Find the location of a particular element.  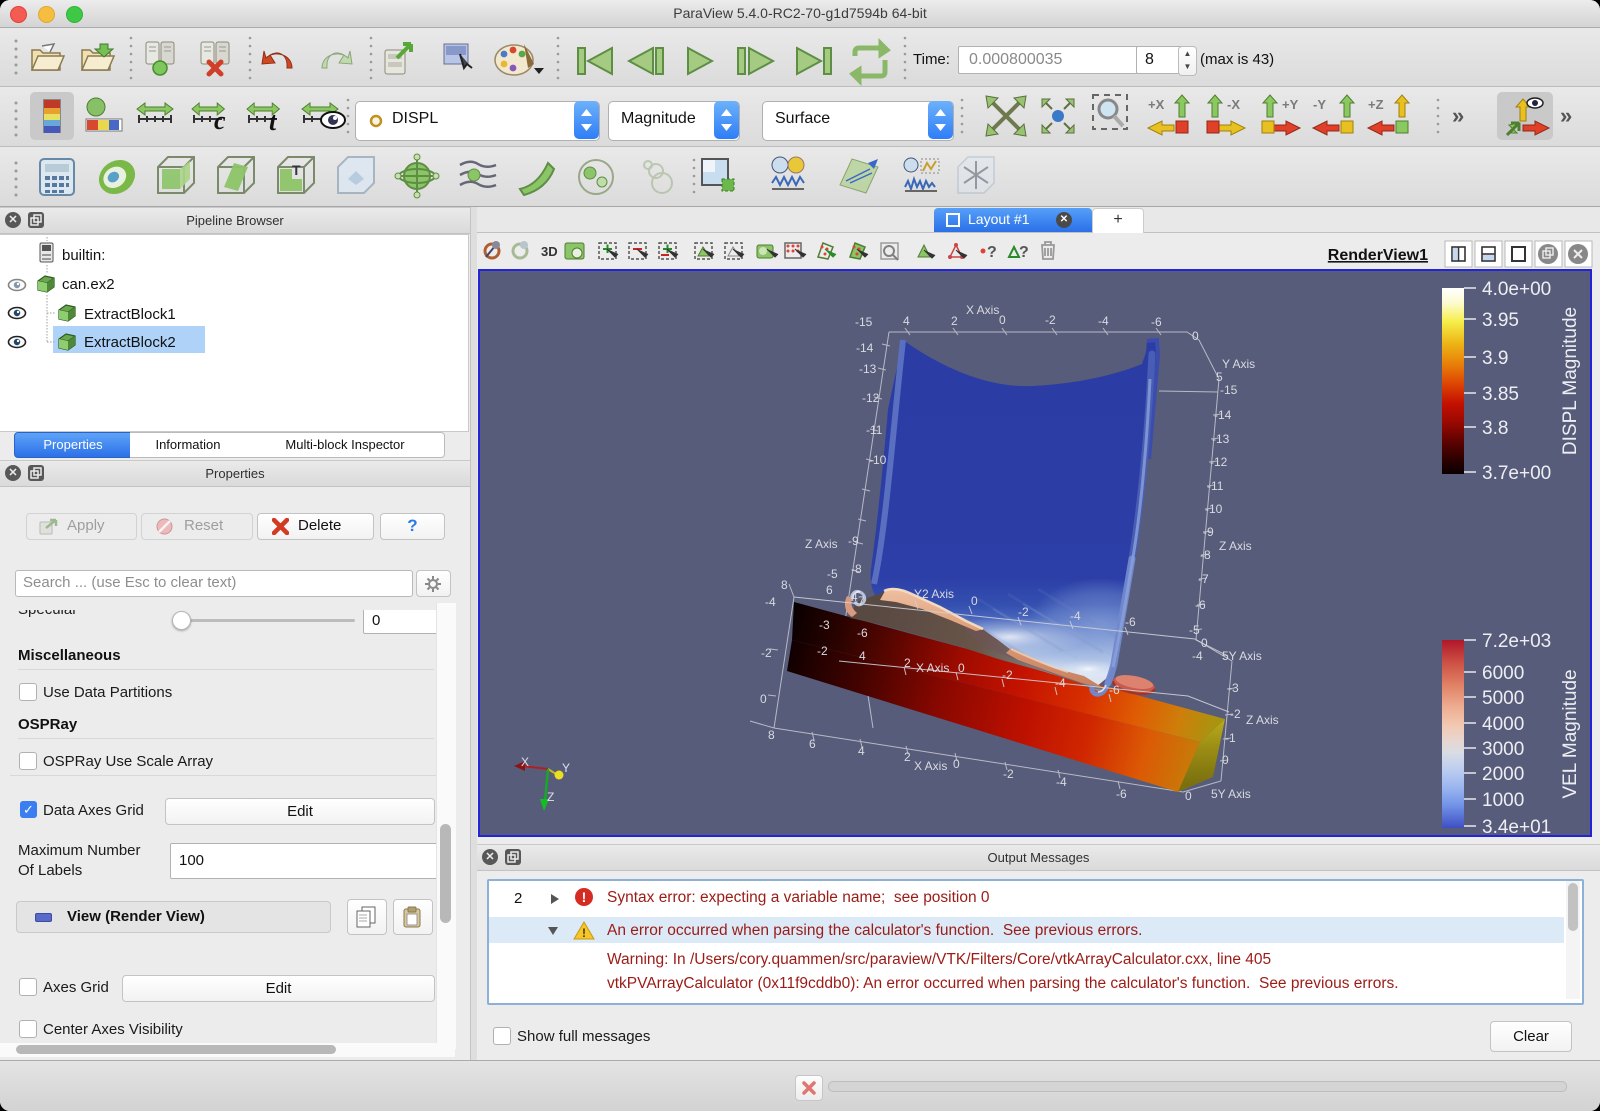

svg-text: ExtractBlock2 is located at coordinates (130, 342).